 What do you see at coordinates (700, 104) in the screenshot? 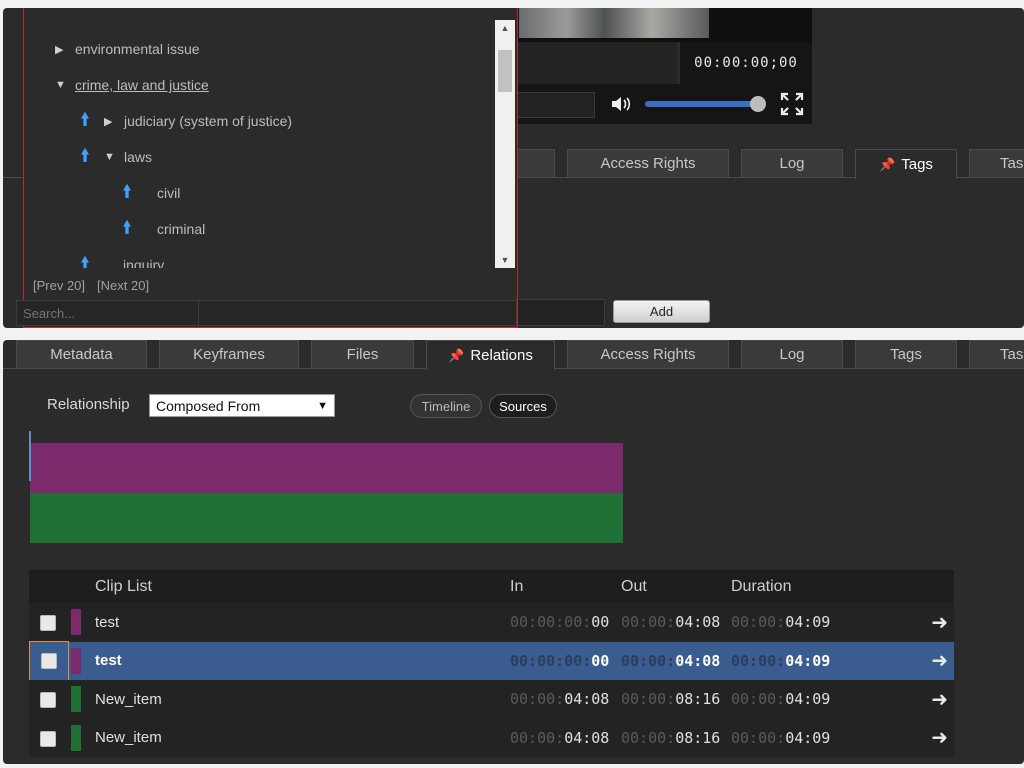
I see `volume-slider` at bounding box center [700, 104].